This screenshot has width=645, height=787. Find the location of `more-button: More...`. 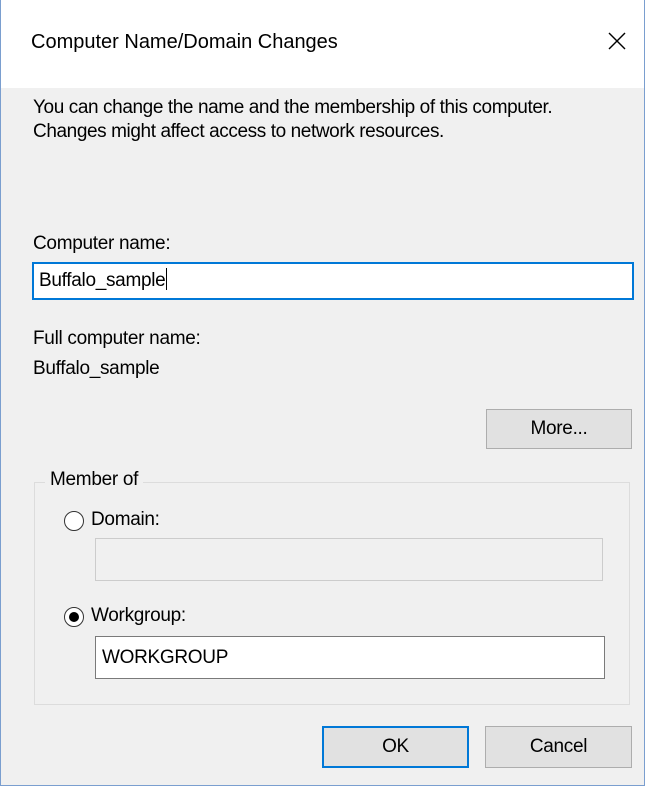

more-button: More... is located at coordinates (559, 429).